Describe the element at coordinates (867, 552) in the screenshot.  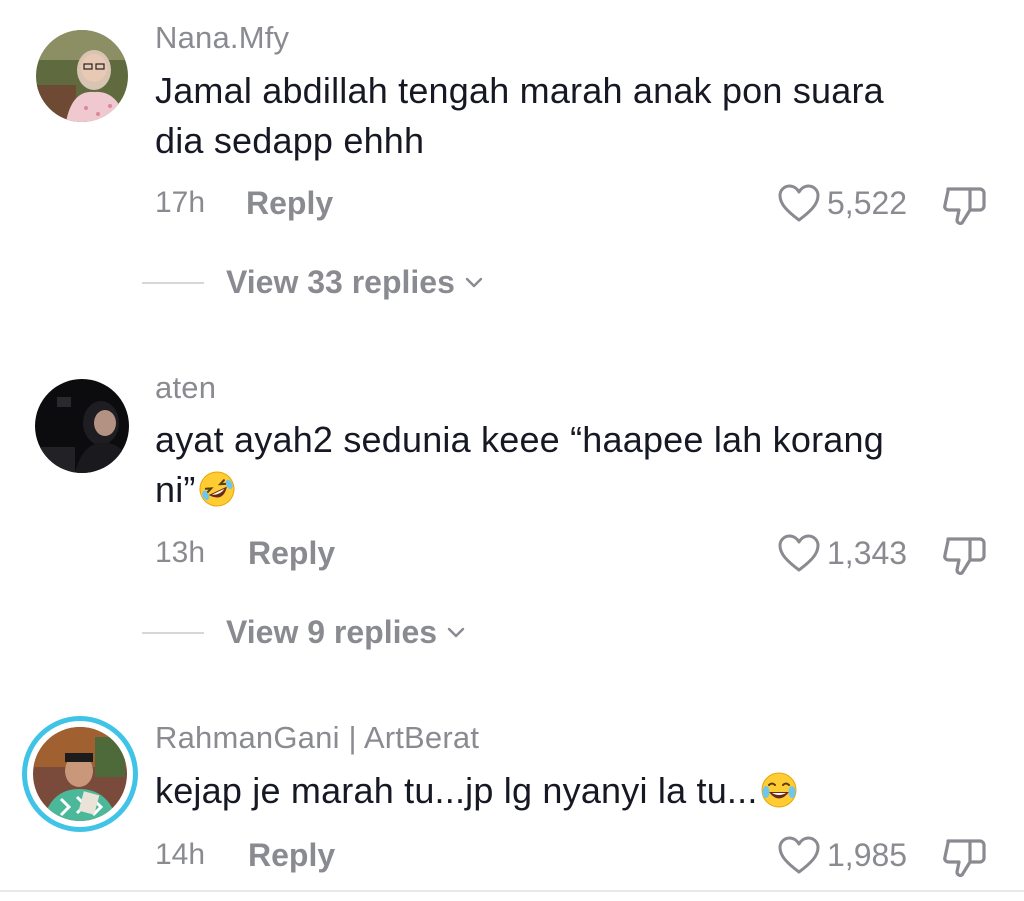
I see `like-count: 1,343` at that location.